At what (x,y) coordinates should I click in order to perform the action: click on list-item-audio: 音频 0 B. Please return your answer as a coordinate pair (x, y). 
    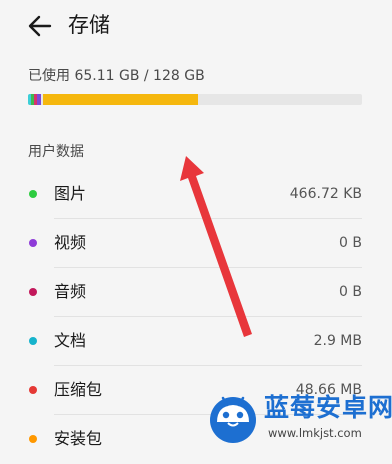
    Looking at the image, I should click on (196, 292).